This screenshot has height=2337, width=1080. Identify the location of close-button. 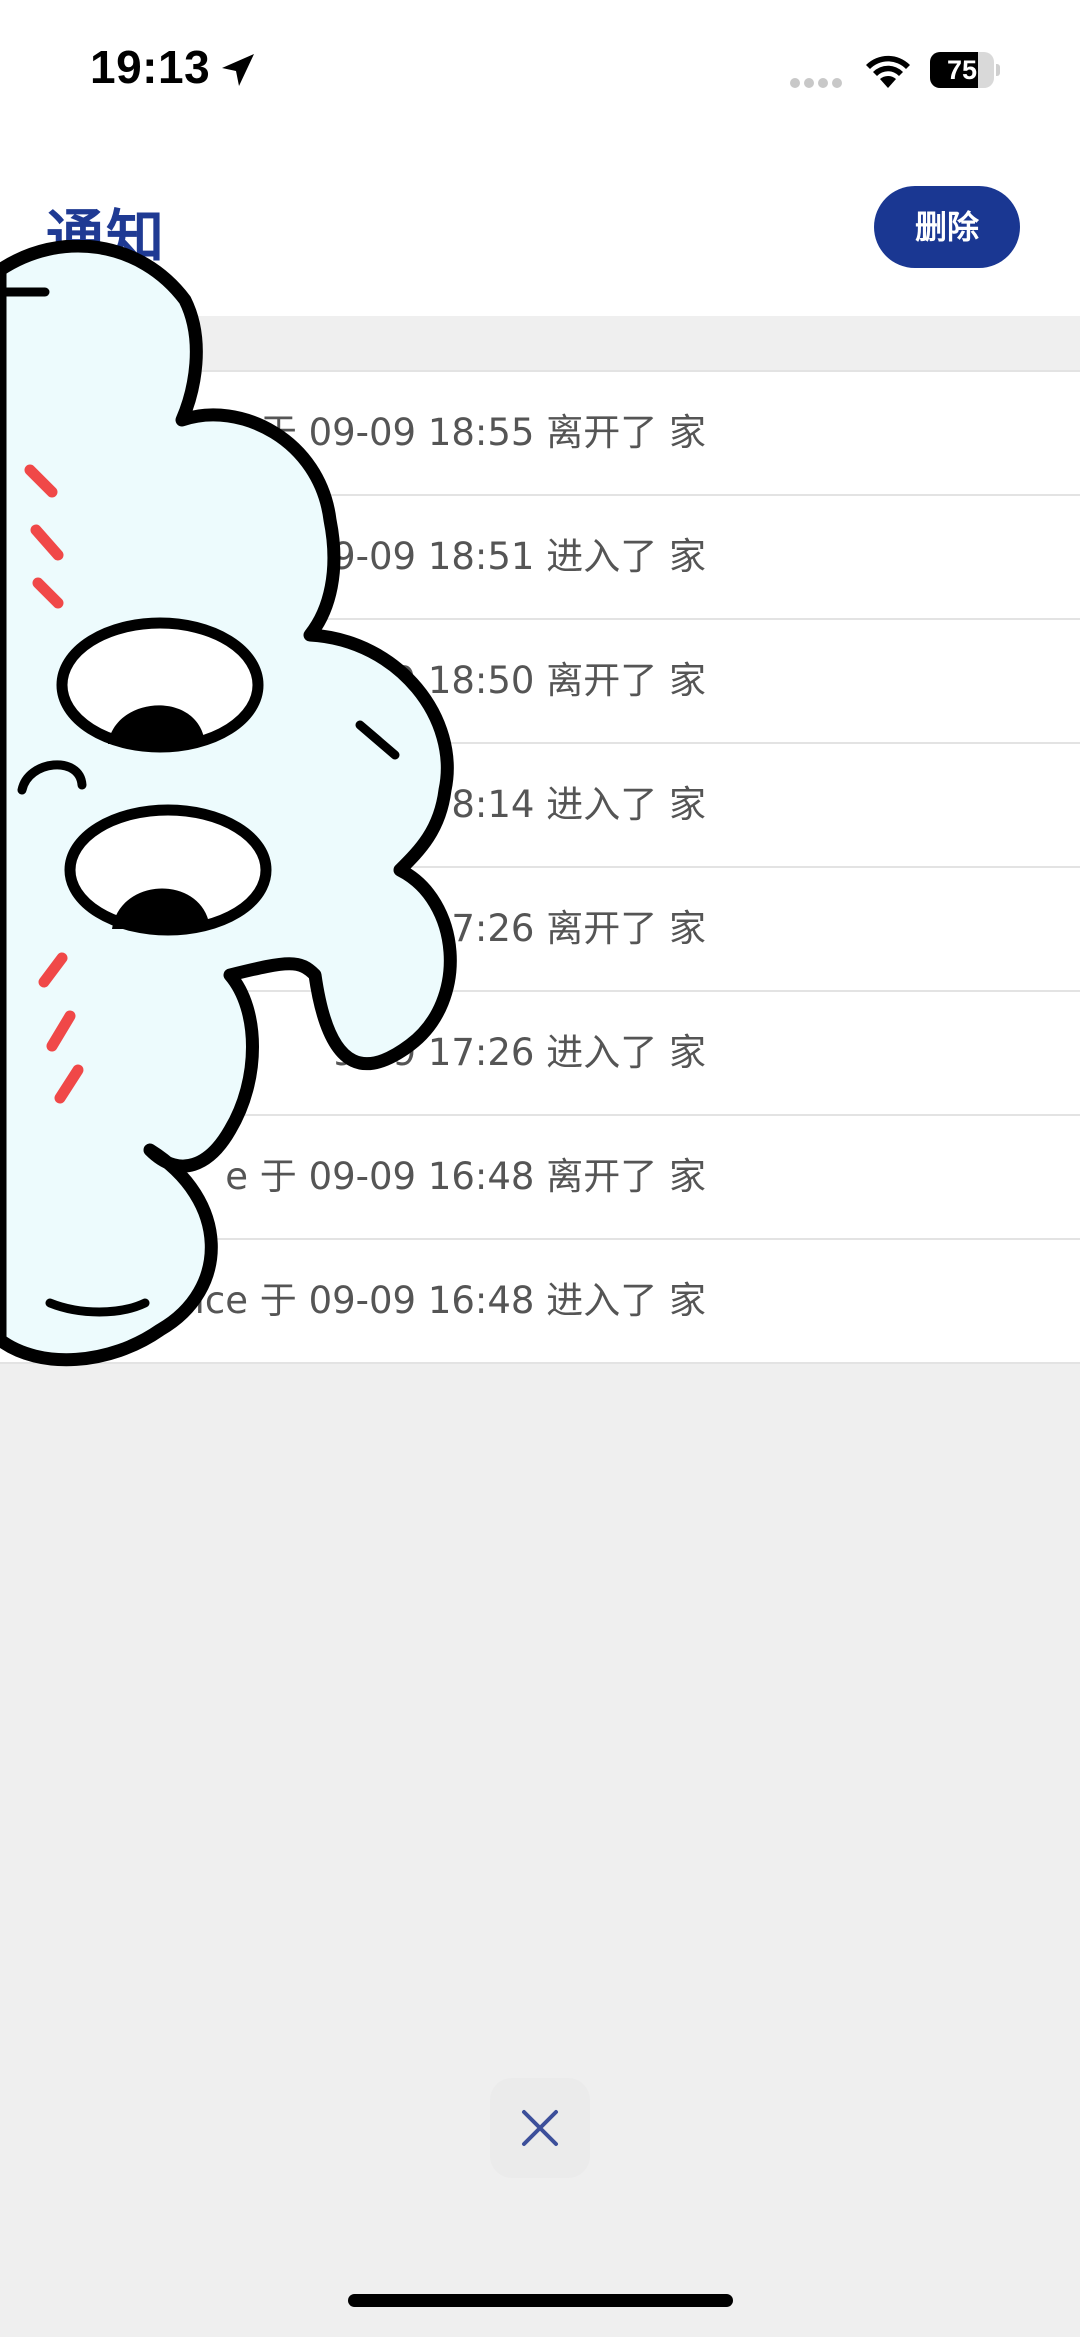
(540, 2128).